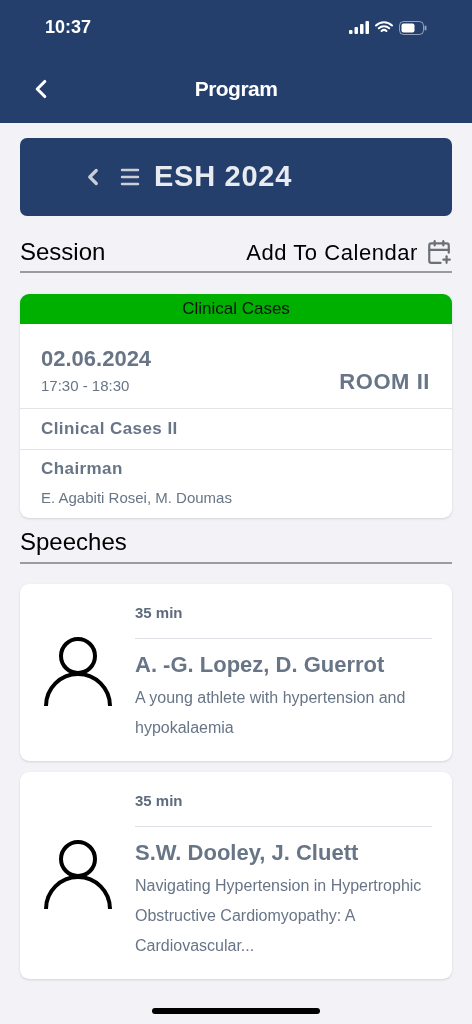  Describe the element at coordinates (63, 252) in the screenshot. I see `section-heading: Session` at that location.